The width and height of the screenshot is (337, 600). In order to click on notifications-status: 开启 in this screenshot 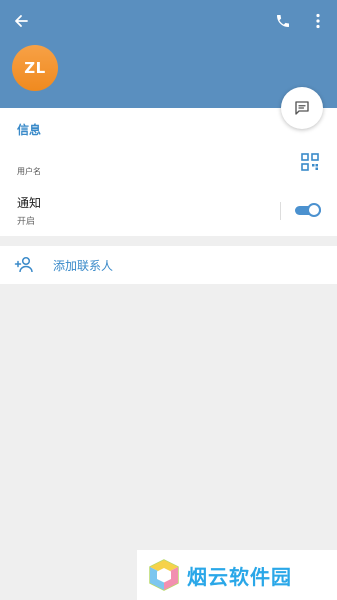, I will do `click(26, 222)`.